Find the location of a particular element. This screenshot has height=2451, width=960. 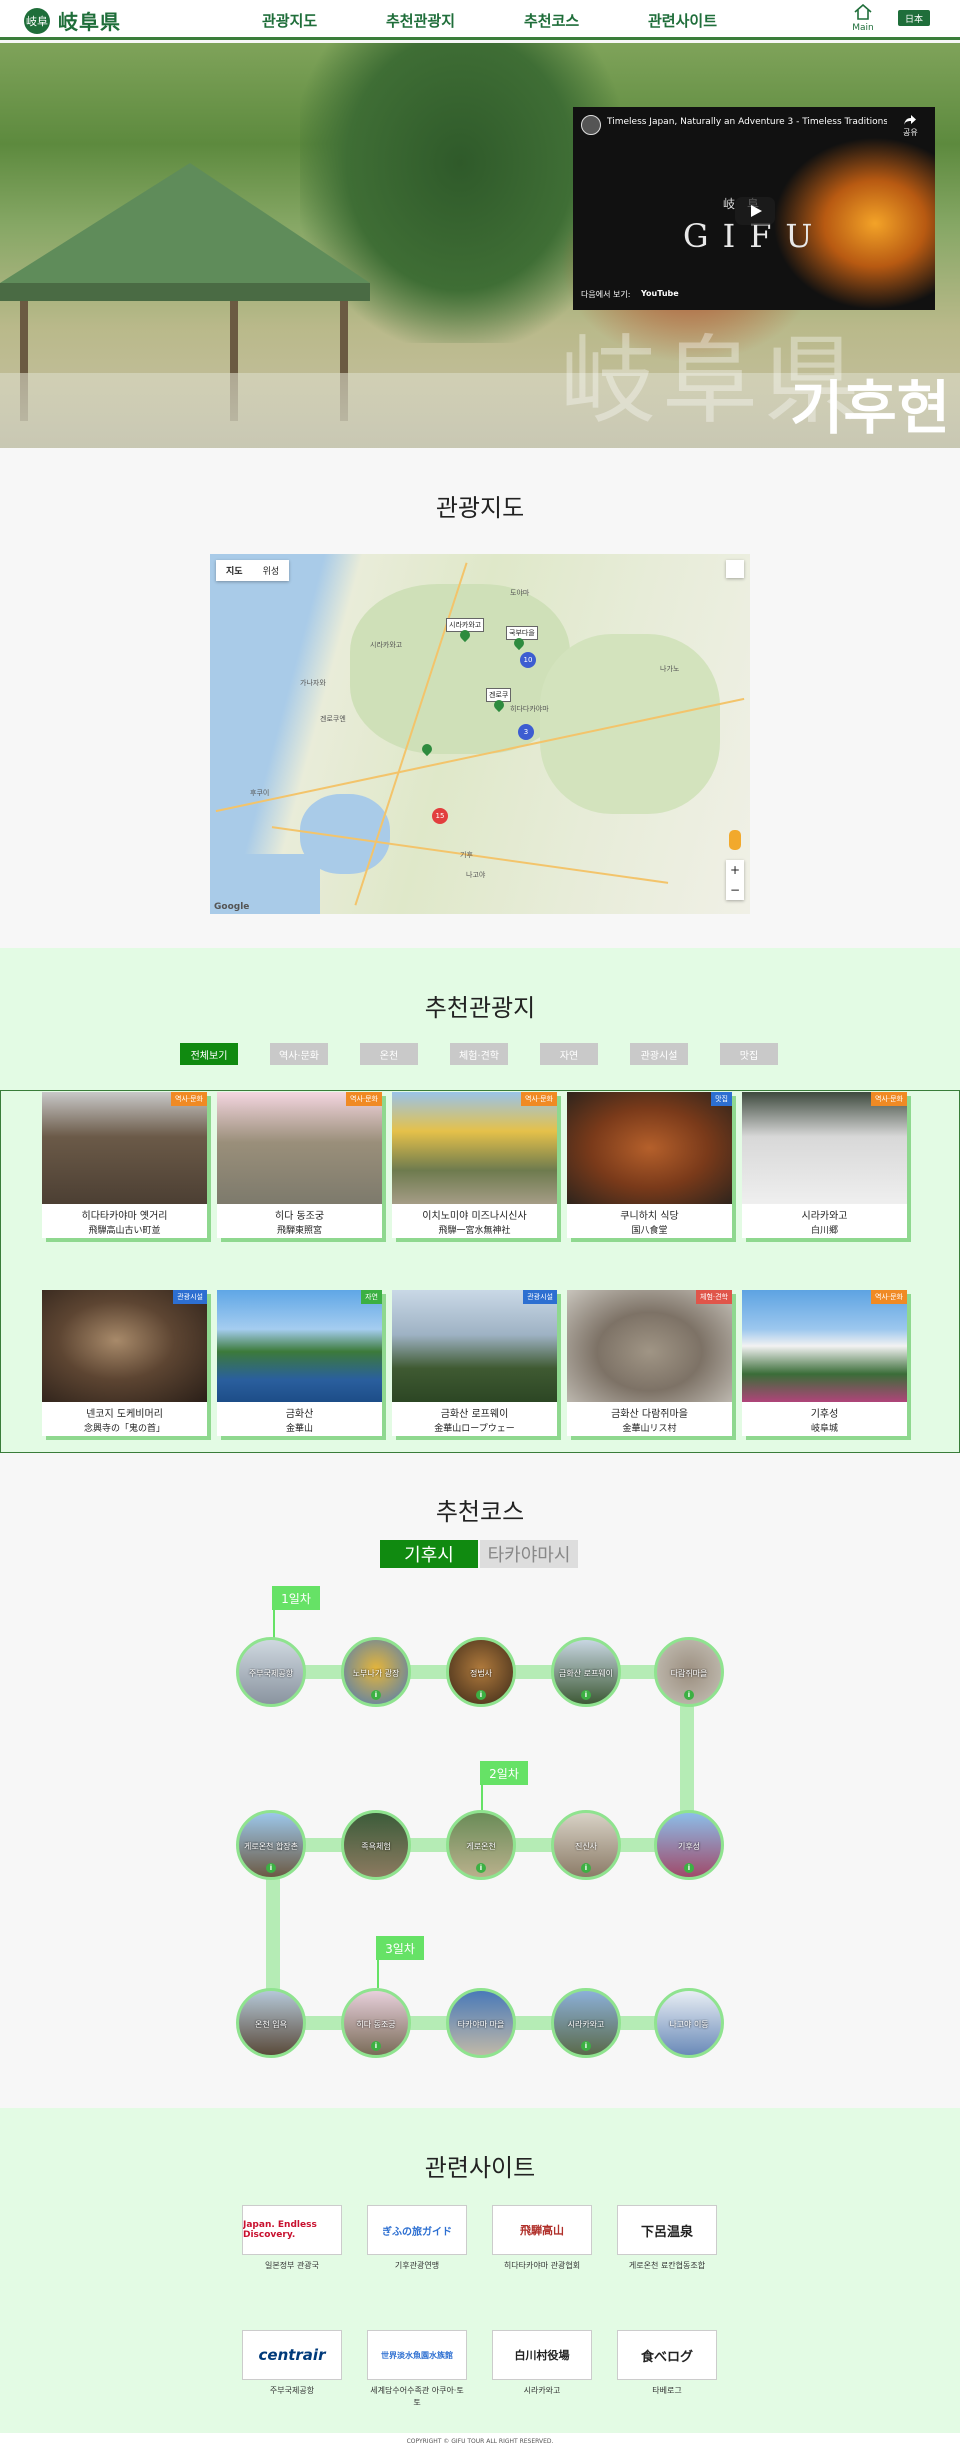

site-logo: 岐阜 岐阜県 is located at coordinates (72, 20).